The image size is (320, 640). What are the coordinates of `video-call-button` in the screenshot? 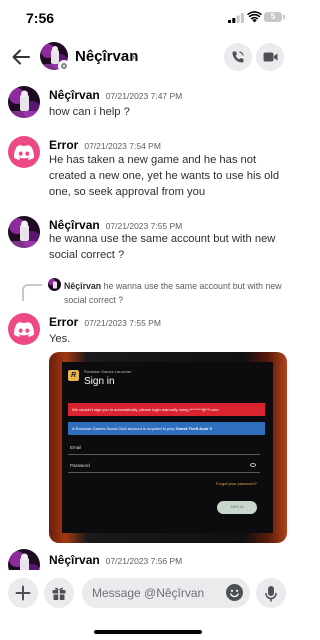 It's located at (270, 57).